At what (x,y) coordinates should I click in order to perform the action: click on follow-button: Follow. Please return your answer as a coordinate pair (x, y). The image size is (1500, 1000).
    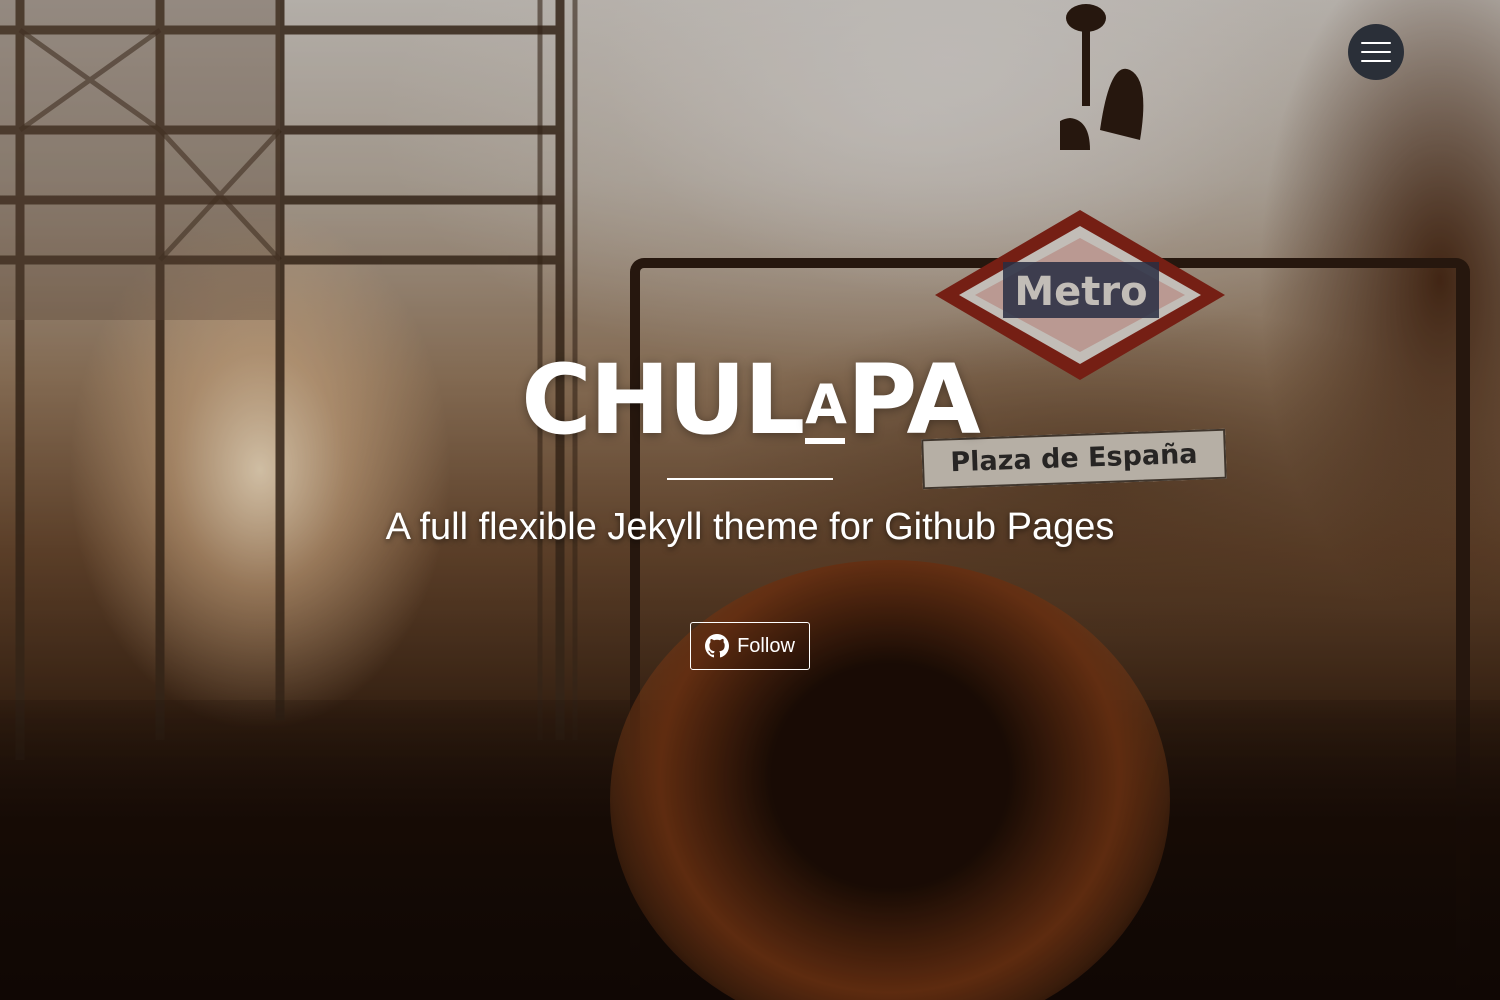
    Looking at the image, I should click on (750, 646).